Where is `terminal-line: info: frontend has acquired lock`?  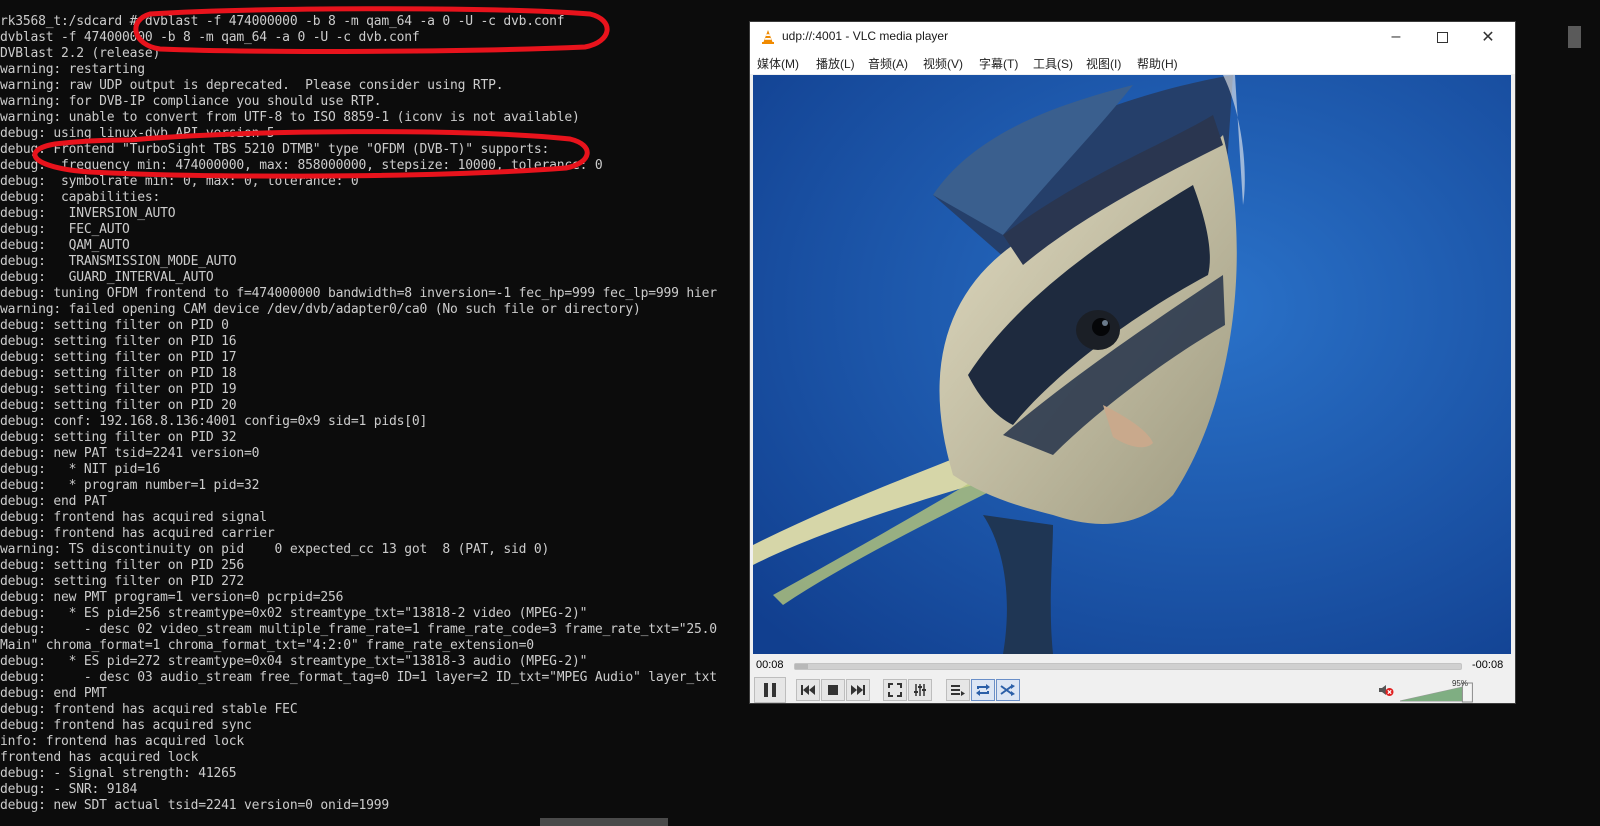 terminal-line: info: frontend has acquired lock is located at coordinates (122, 741).